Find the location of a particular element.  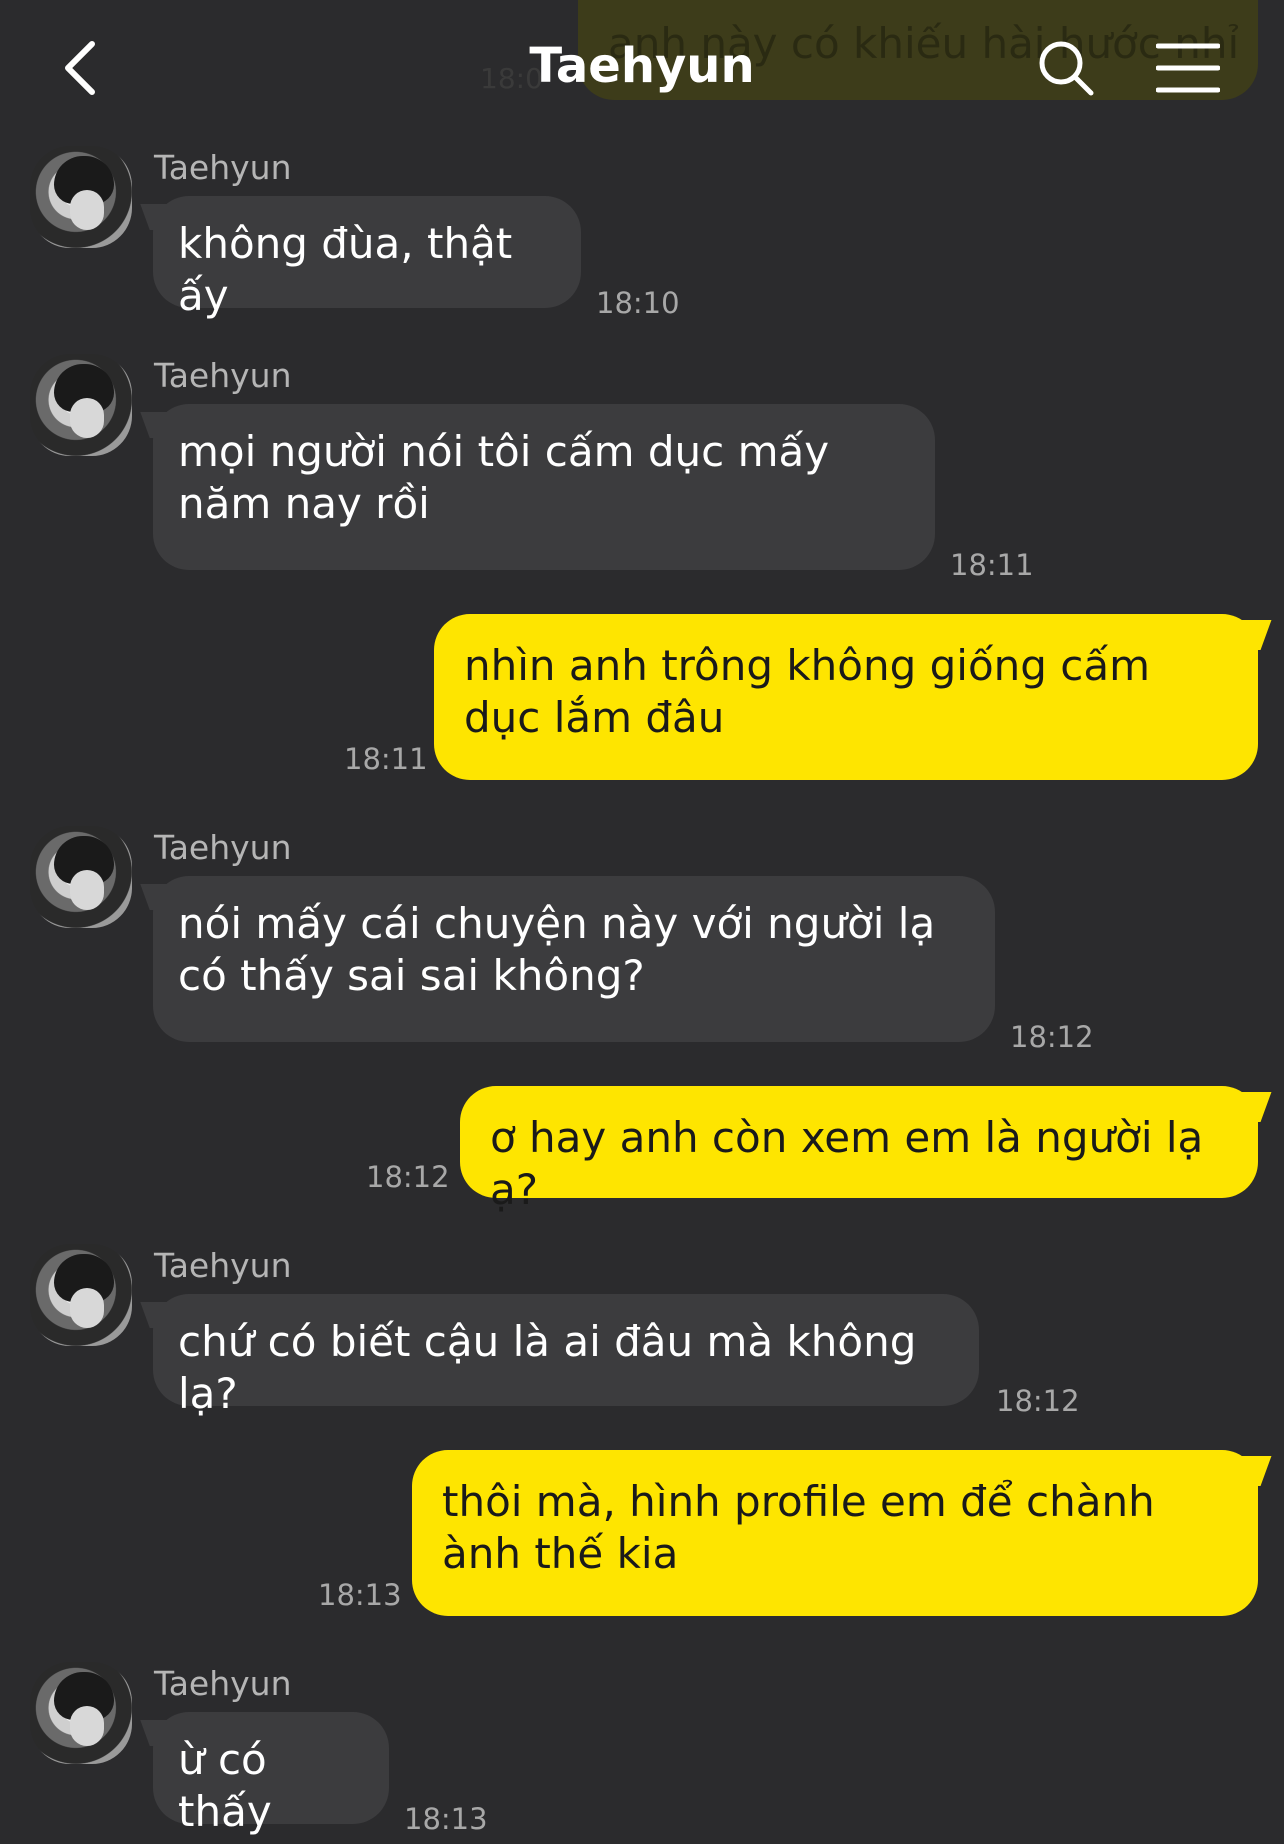

chat-header: Taehyun is located at coordinates (642, 65).